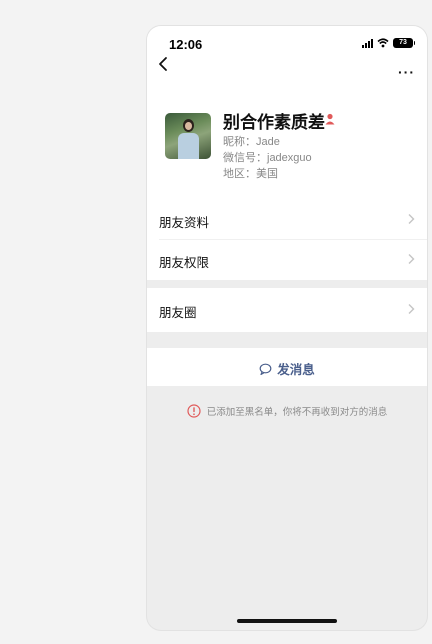 Image resolution: width=432 pixels, height=644 pixels. I want to click on status-time: 12:06, so click(186, 44).